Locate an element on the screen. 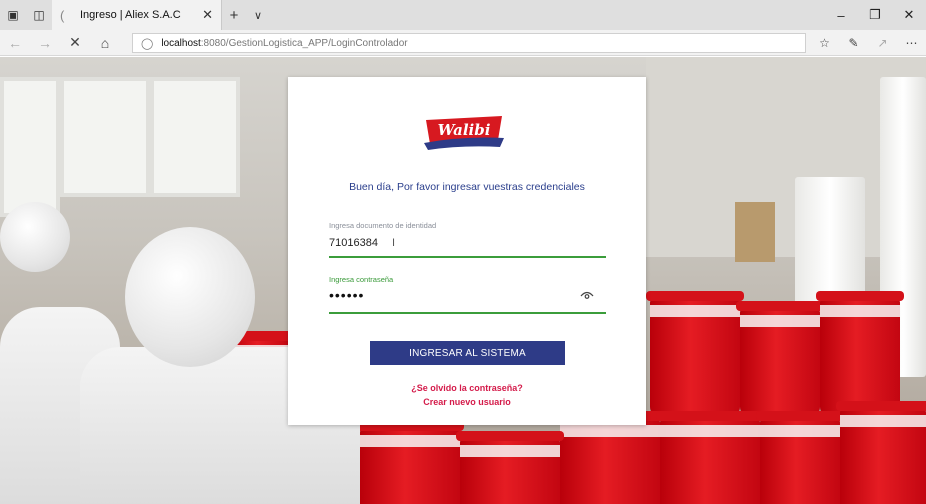 This screenshot has width=926, height=504. minimize-icon: – is located at coordinates (841, 15).